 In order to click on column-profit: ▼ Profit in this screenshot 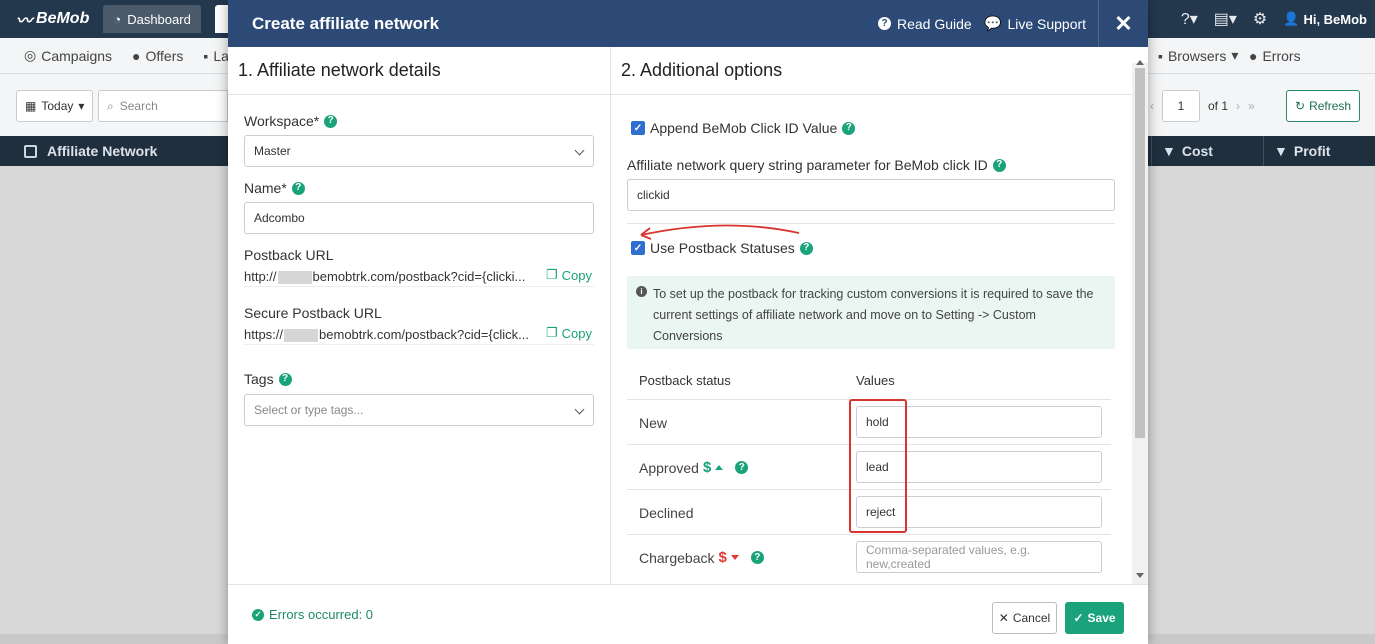, I will do `click(1319, 151)`.